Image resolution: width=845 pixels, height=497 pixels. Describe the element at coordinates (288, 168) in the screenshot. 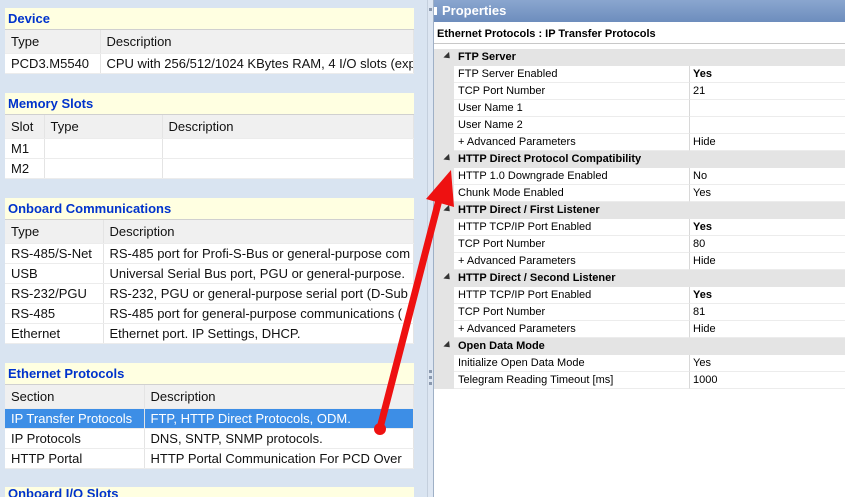

I see `slot-description-cell` at that location.